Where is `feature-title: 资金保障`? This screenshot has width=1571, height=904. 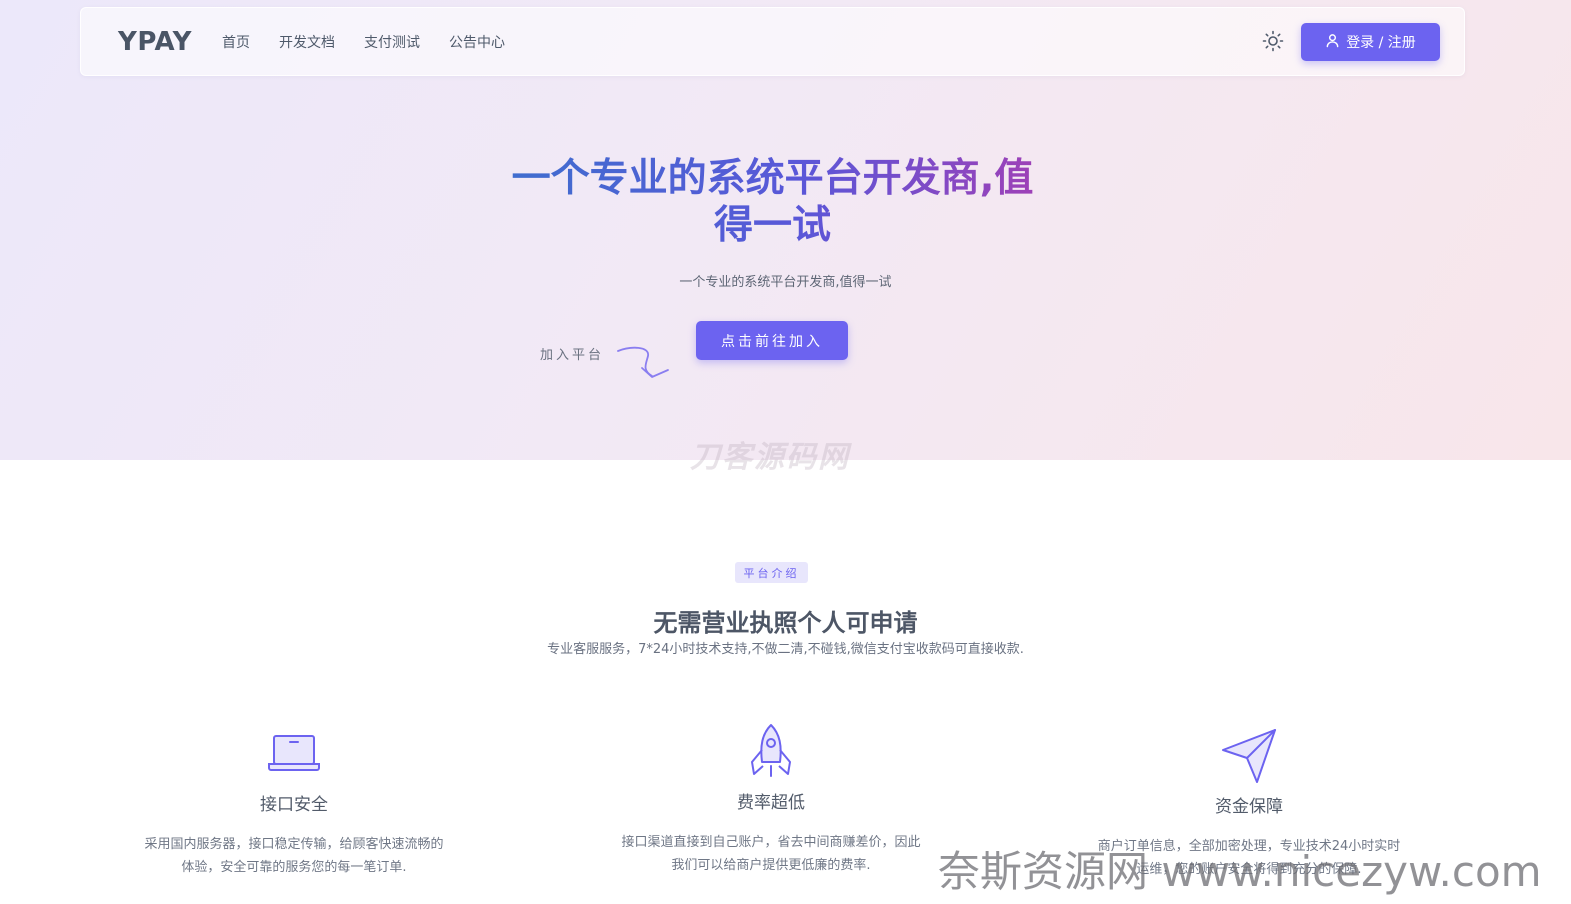 feature-title: 资金保障 is located at coordinates (1249, 807).